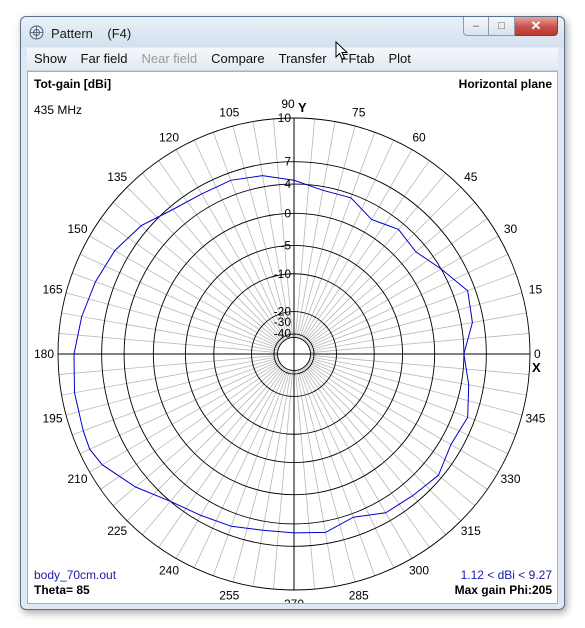 The width and height of the screenshot is (585, 628). Describe the element at coordinates (58, 110) in the screenshot. I see `frequency-label: 435 MHz` at that location.